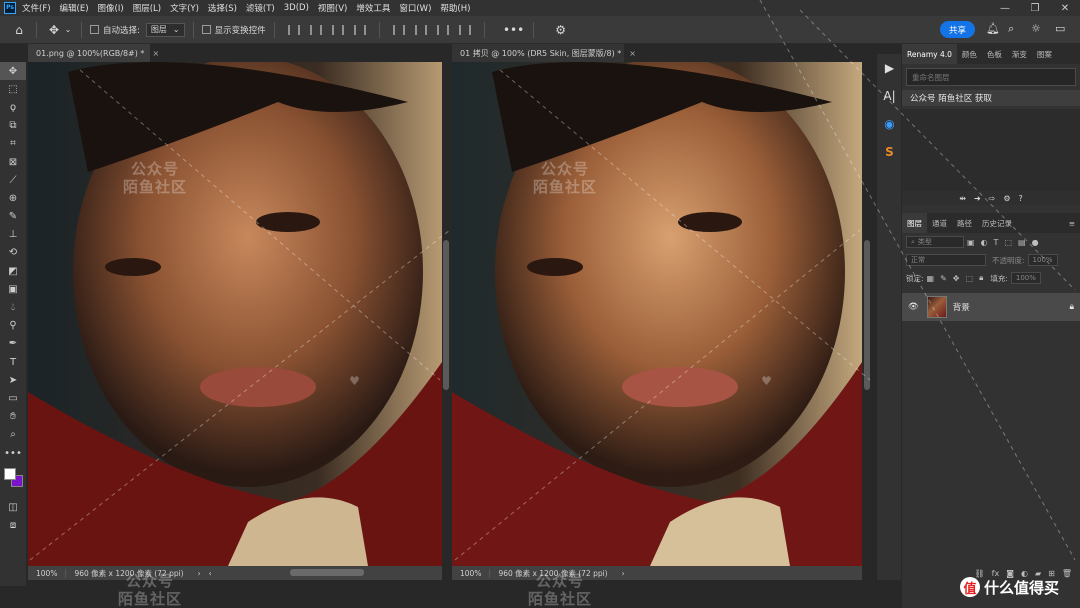  Describe the element at coordinates (13, 89) in the screenshot. I see `marquee-tool-icon: ⬚` at that location.